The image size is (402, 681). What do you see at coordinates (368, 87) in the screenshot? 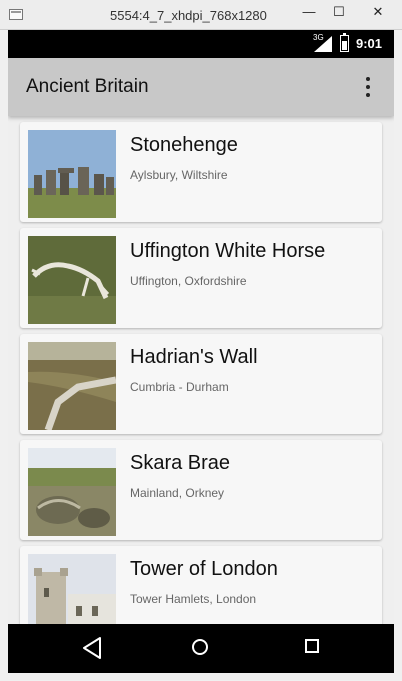
I see `more-vert-icon` at bounding box center [368, 87].